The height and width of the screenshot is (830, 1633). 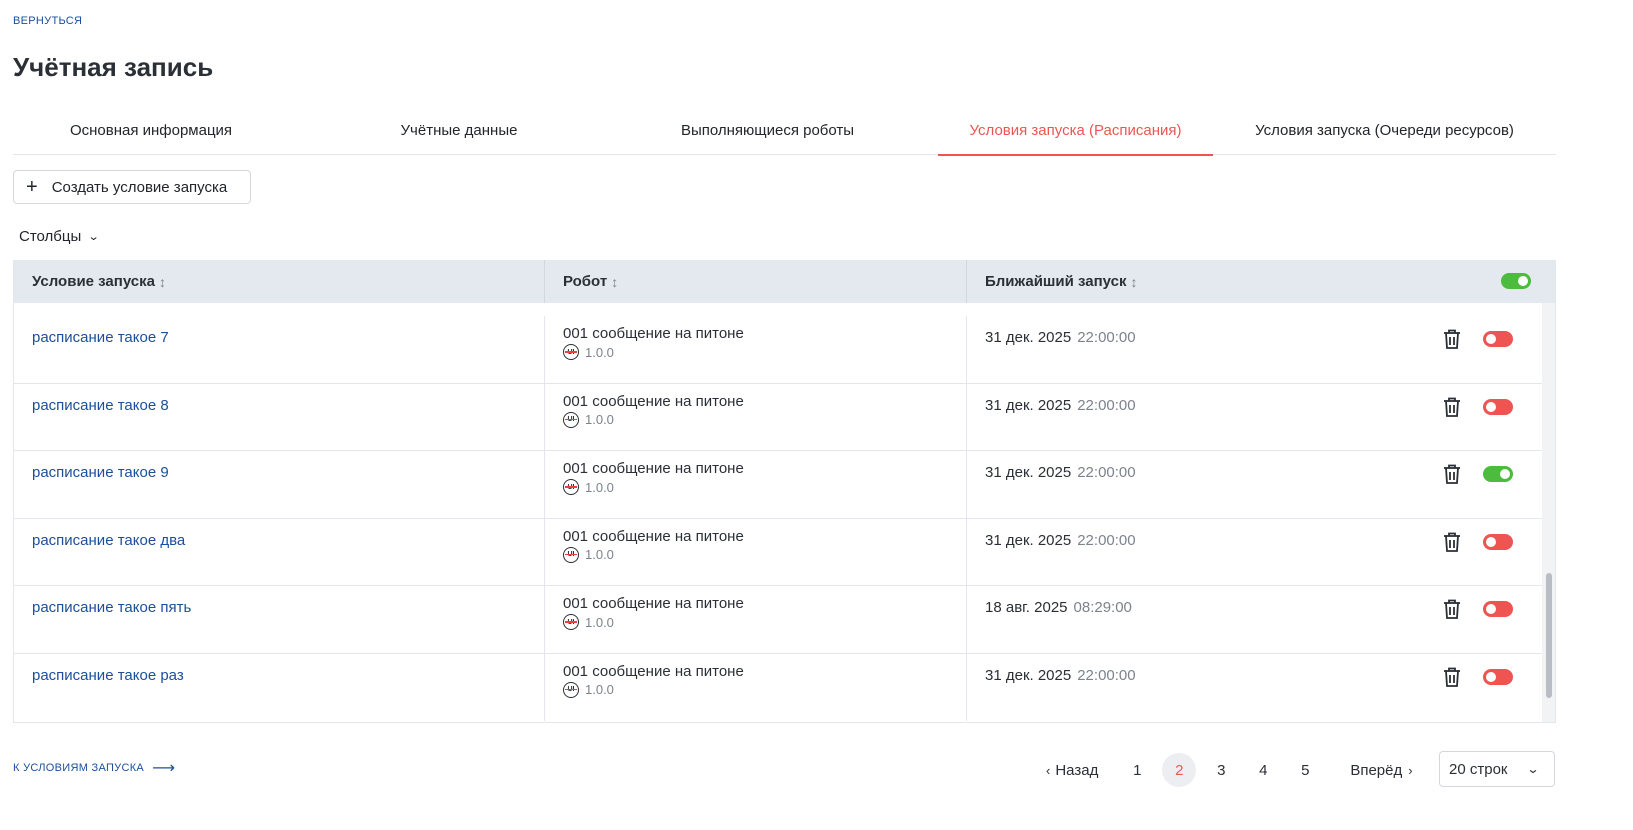 I want to click on column-header-next-run: Ближайший запуск ↕, so click(x=1261, y=281).